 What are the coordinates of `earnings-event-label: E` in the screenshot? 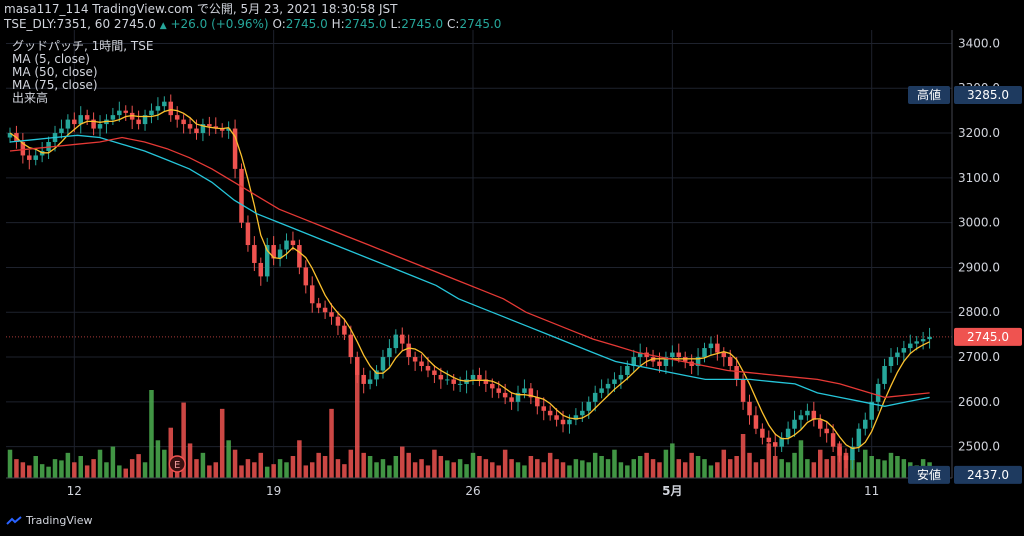 It's located at (177, 465).